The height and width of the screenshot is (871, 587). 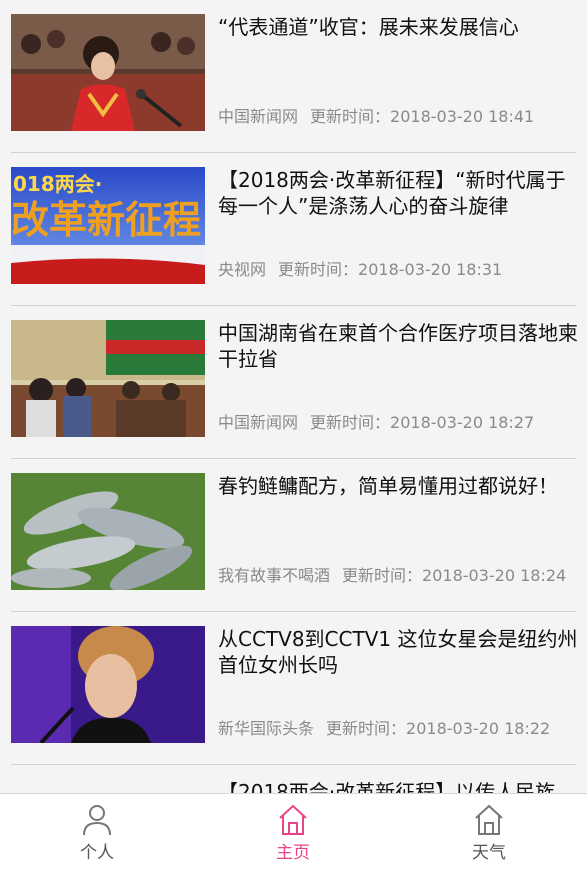 What do you see at coordinates (430, 269) in the screenshot?
I see `update-time: 2018-03-20 18:31` at bounding box center [430, 269].